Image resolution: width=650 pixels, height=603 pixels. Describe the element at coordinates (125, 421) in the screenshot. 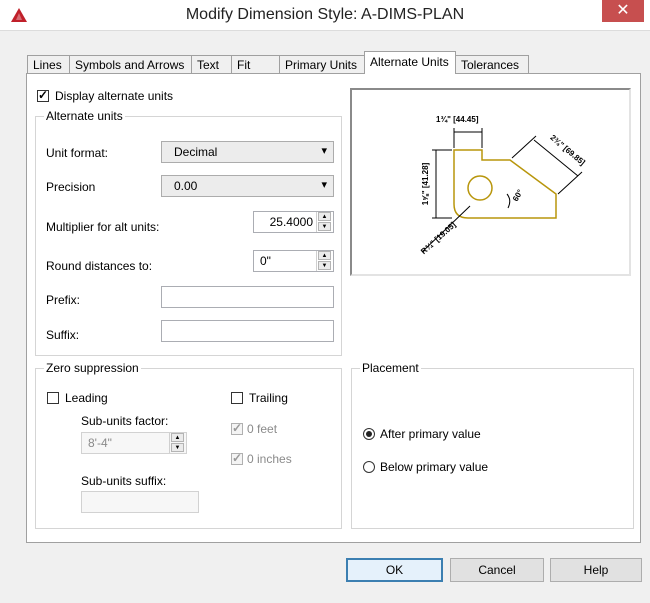

I see `sub-units-factor-label: Sub-units factor:` at that location.